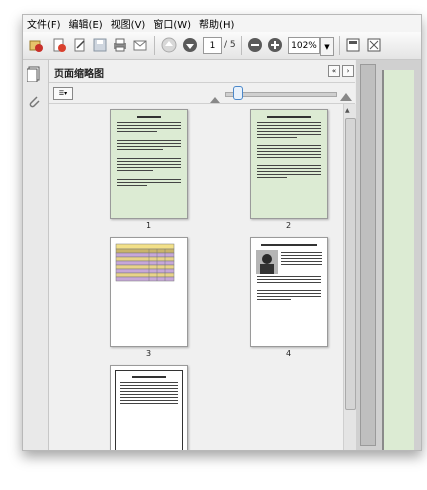  What do you see at coordinates (275, 45) in the screenshot?
I see `zoom-in-icon` at bounding box center [275, 45].